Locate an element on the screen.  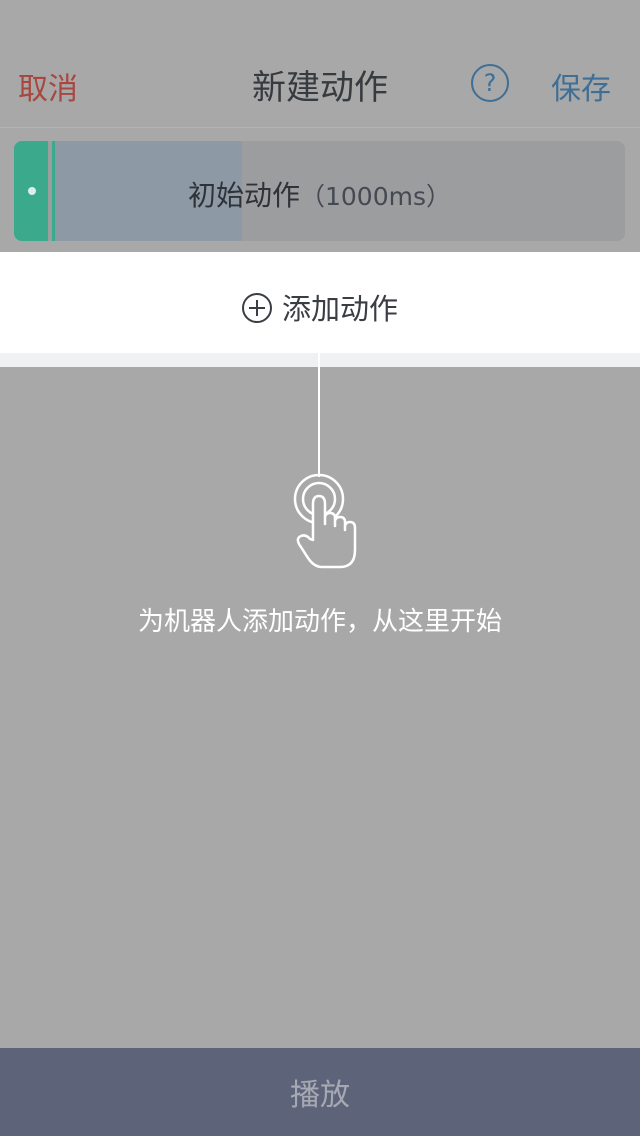
top-navigation-bar: 取消 新建动作 ? 保存 is located at coordinates (320, 64).